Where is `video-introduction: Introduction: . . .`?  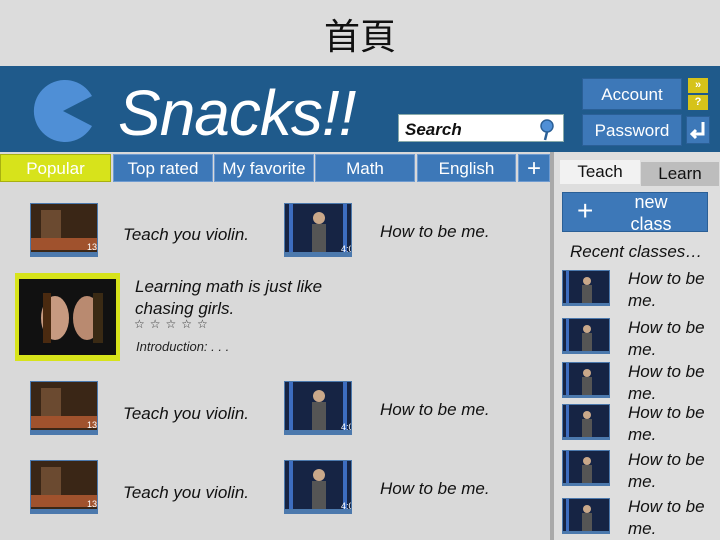
video-introduction: Introduction: . . . is located at coordinates (183, 346).